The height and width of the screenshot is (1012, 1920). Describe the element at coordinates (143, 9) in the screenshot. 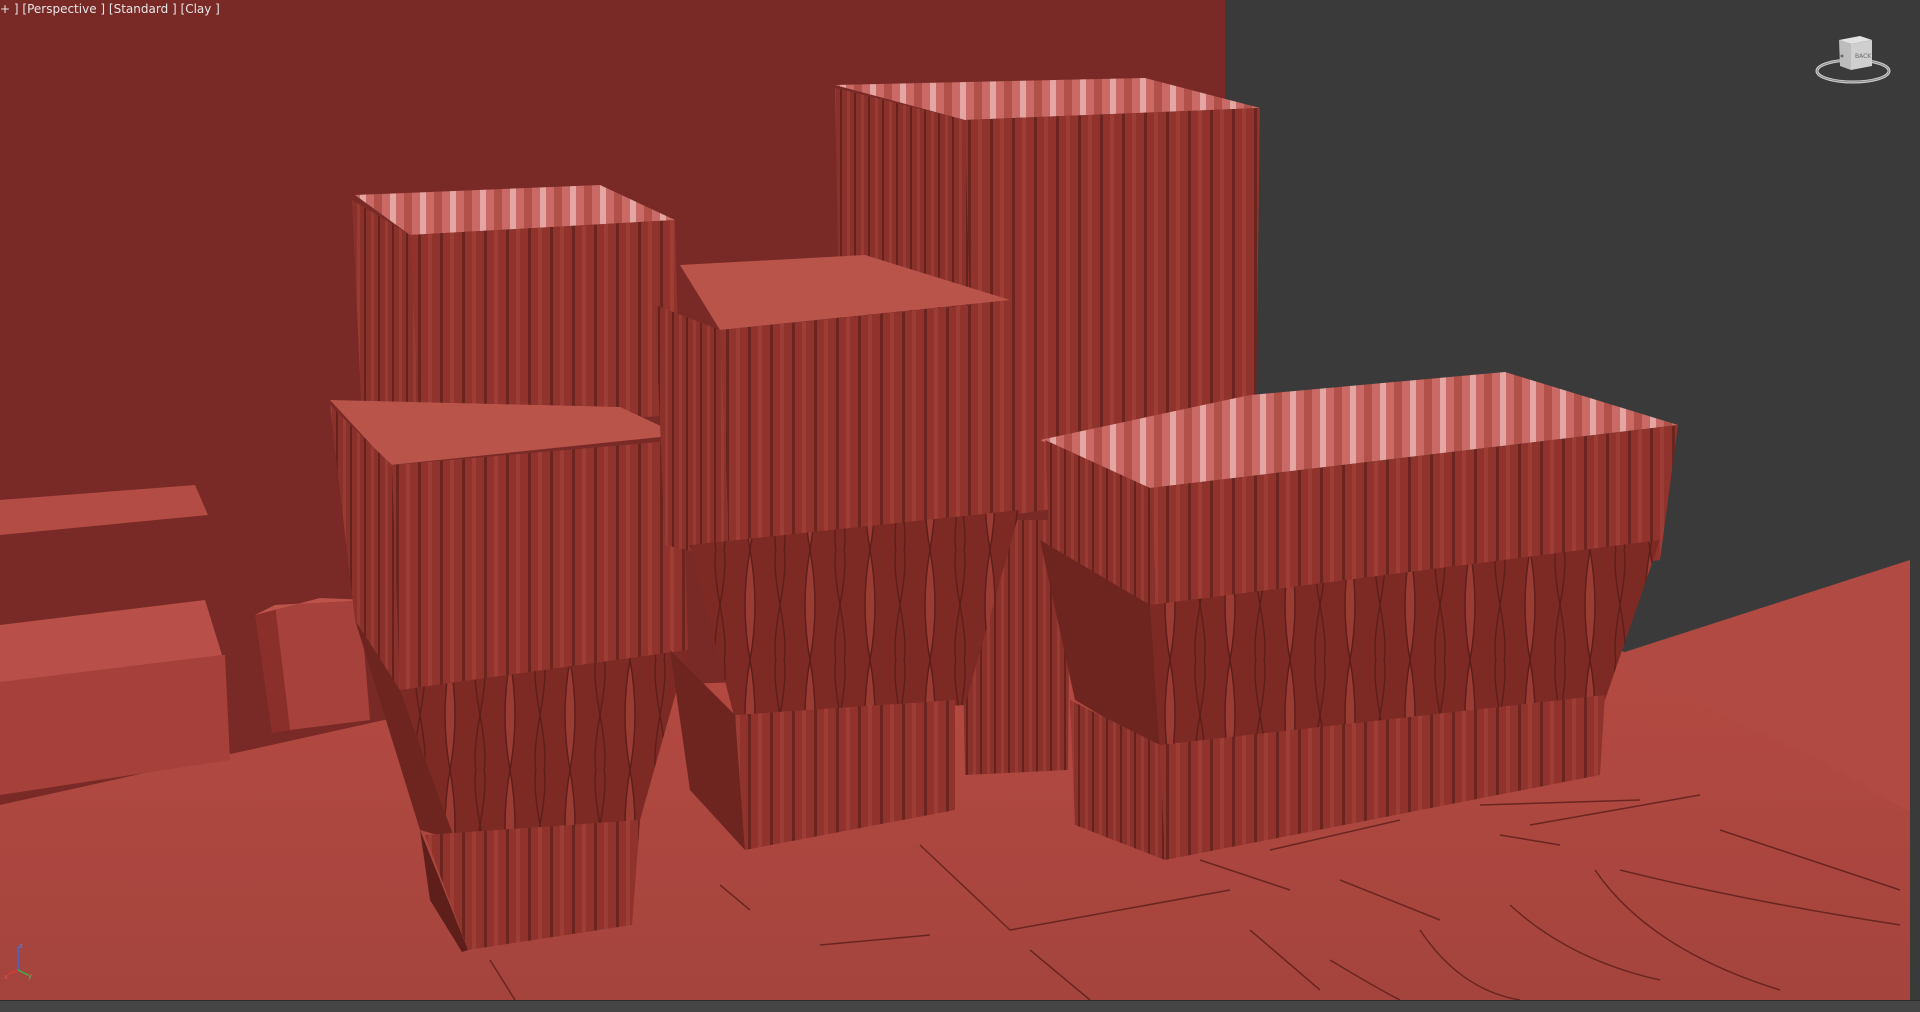

I see `viewport-shading-menu: [Standard ]` at that location.